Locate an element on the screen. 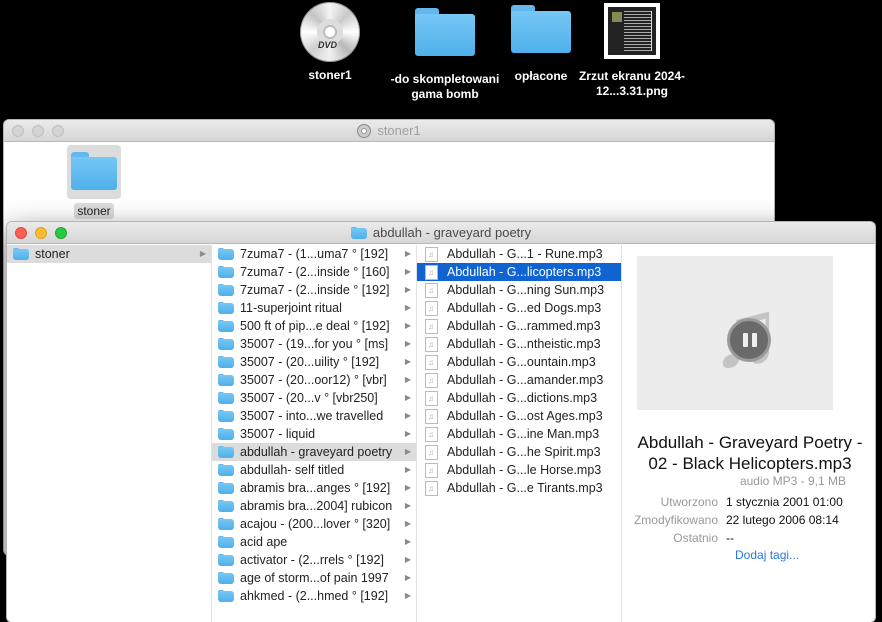 The image size is (882, 622). folder-row-label: abdullah - graveyard poetry is located at coordinates (316, 452).